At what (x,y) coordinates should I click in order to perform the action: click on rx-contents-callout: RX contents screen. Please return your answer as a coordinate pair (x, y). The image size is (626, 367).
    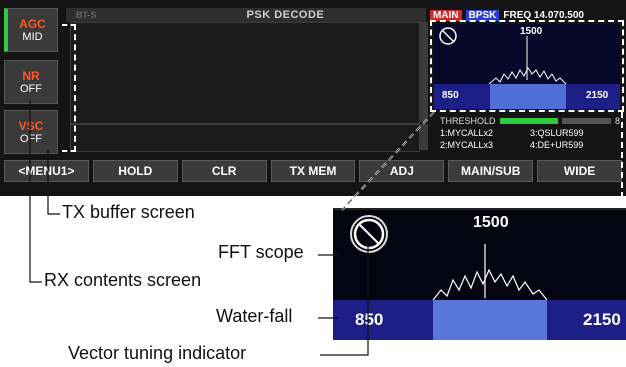
    Looking at the image, I should click on (123, 280).